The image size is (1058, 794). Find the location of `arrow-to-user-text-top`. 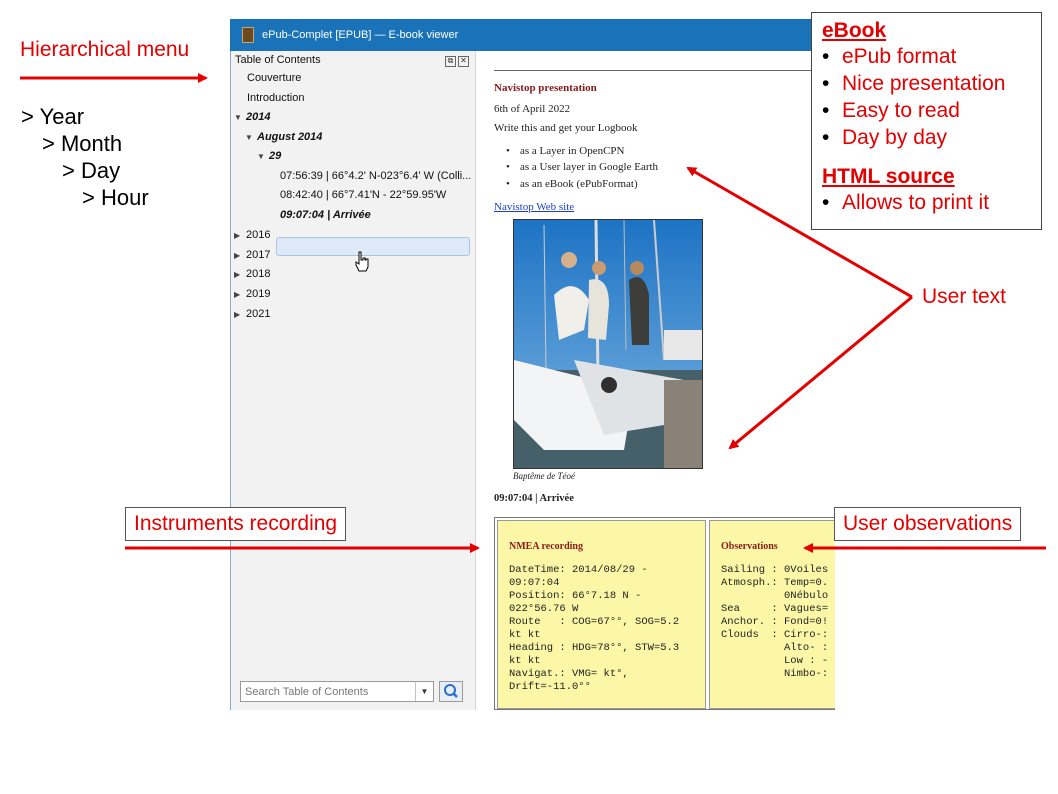

arrow-to-user-text-top is located at coordinates (799, 232).